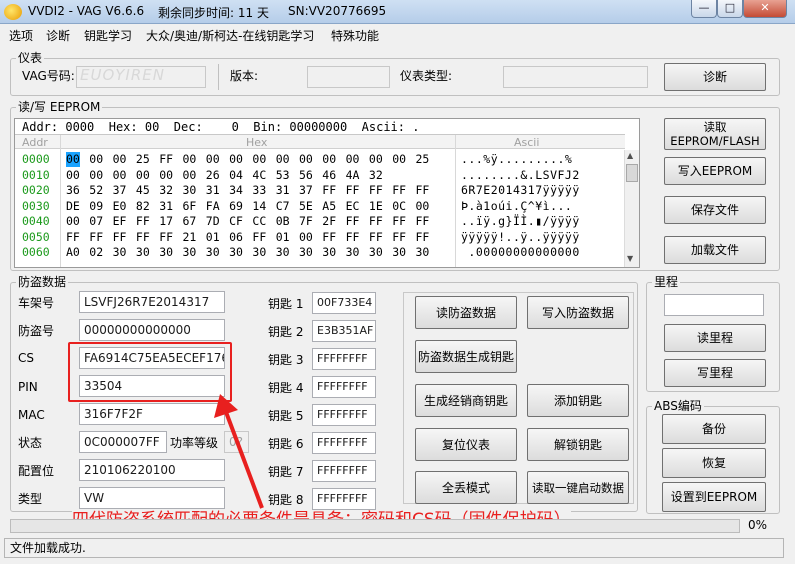 The height and width of the screenshot is (564, 795). I want to click on hex-byte: 46, so click(329, 175).